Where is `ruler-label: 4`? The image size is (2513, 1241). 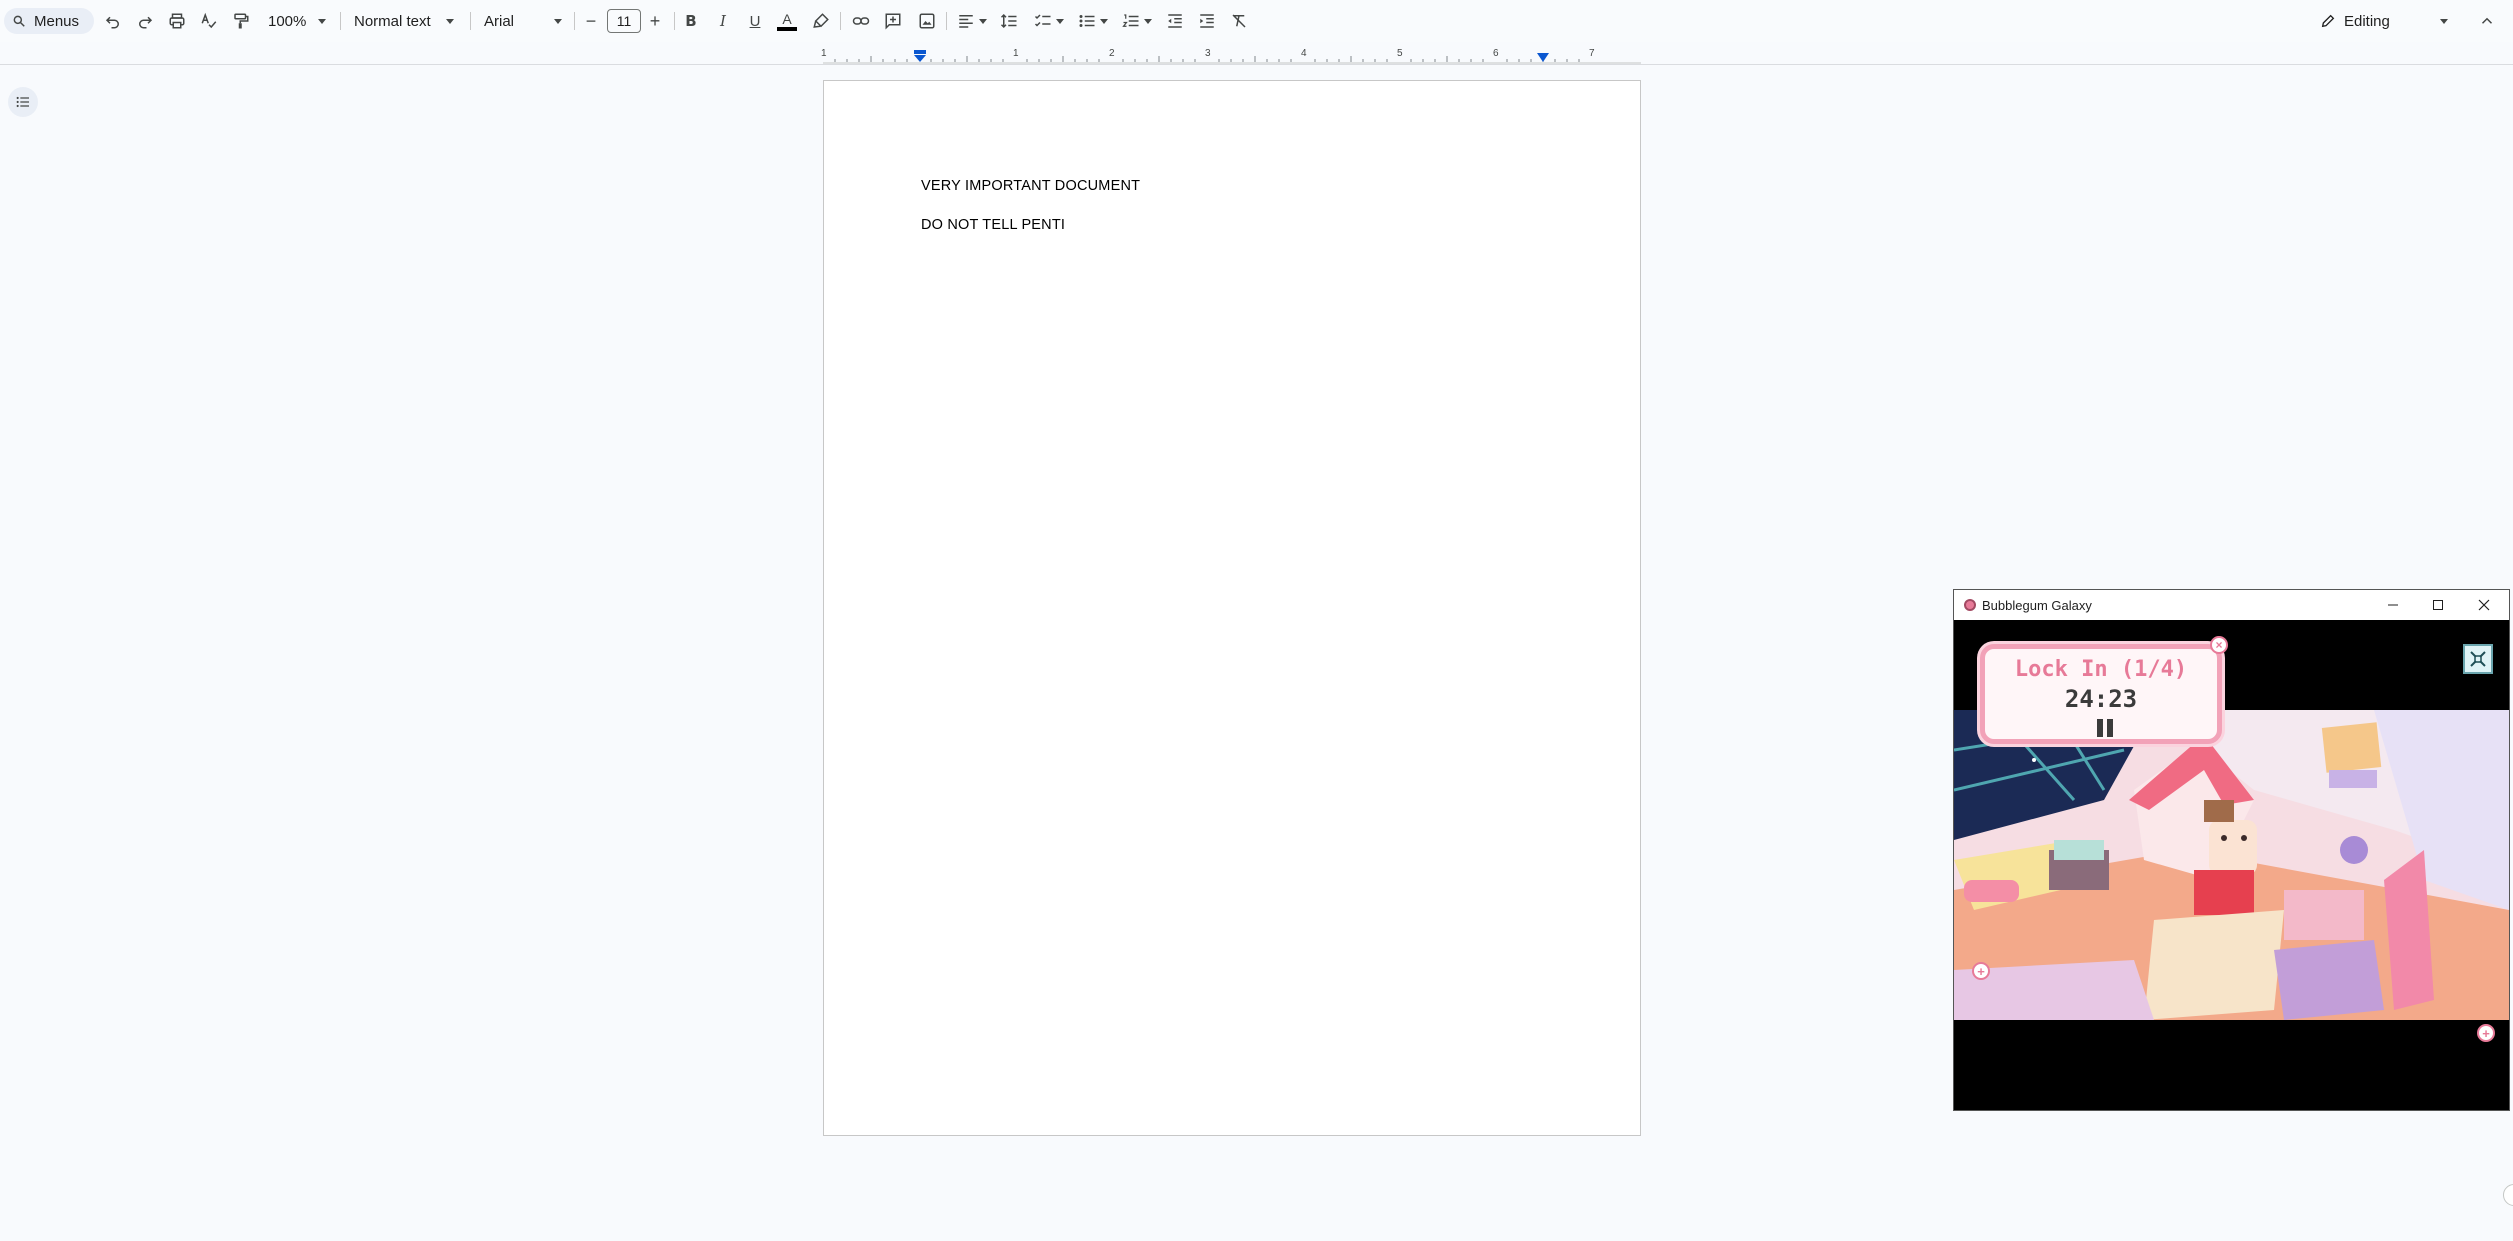 ruler-label: 4 is located at coordinates (1304, 53).